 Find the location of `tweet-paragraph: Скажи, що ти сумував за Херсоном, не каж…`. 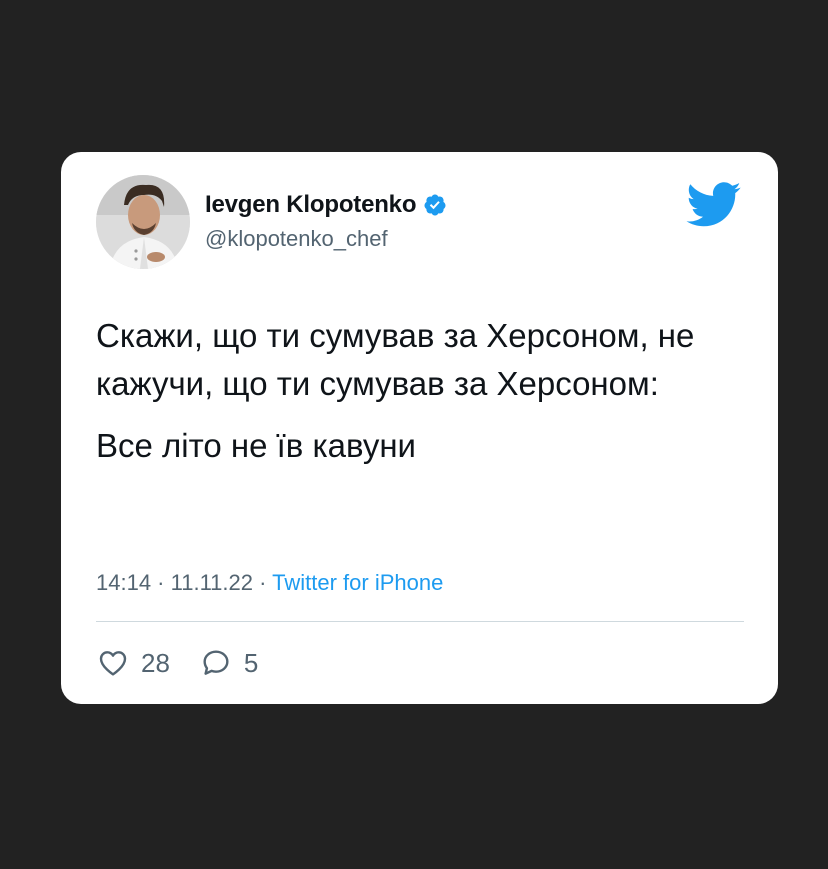

tweet-paragraph: Скажи, що ти сумував за Херсоном, не каж… is located at coordinates (395, 359).